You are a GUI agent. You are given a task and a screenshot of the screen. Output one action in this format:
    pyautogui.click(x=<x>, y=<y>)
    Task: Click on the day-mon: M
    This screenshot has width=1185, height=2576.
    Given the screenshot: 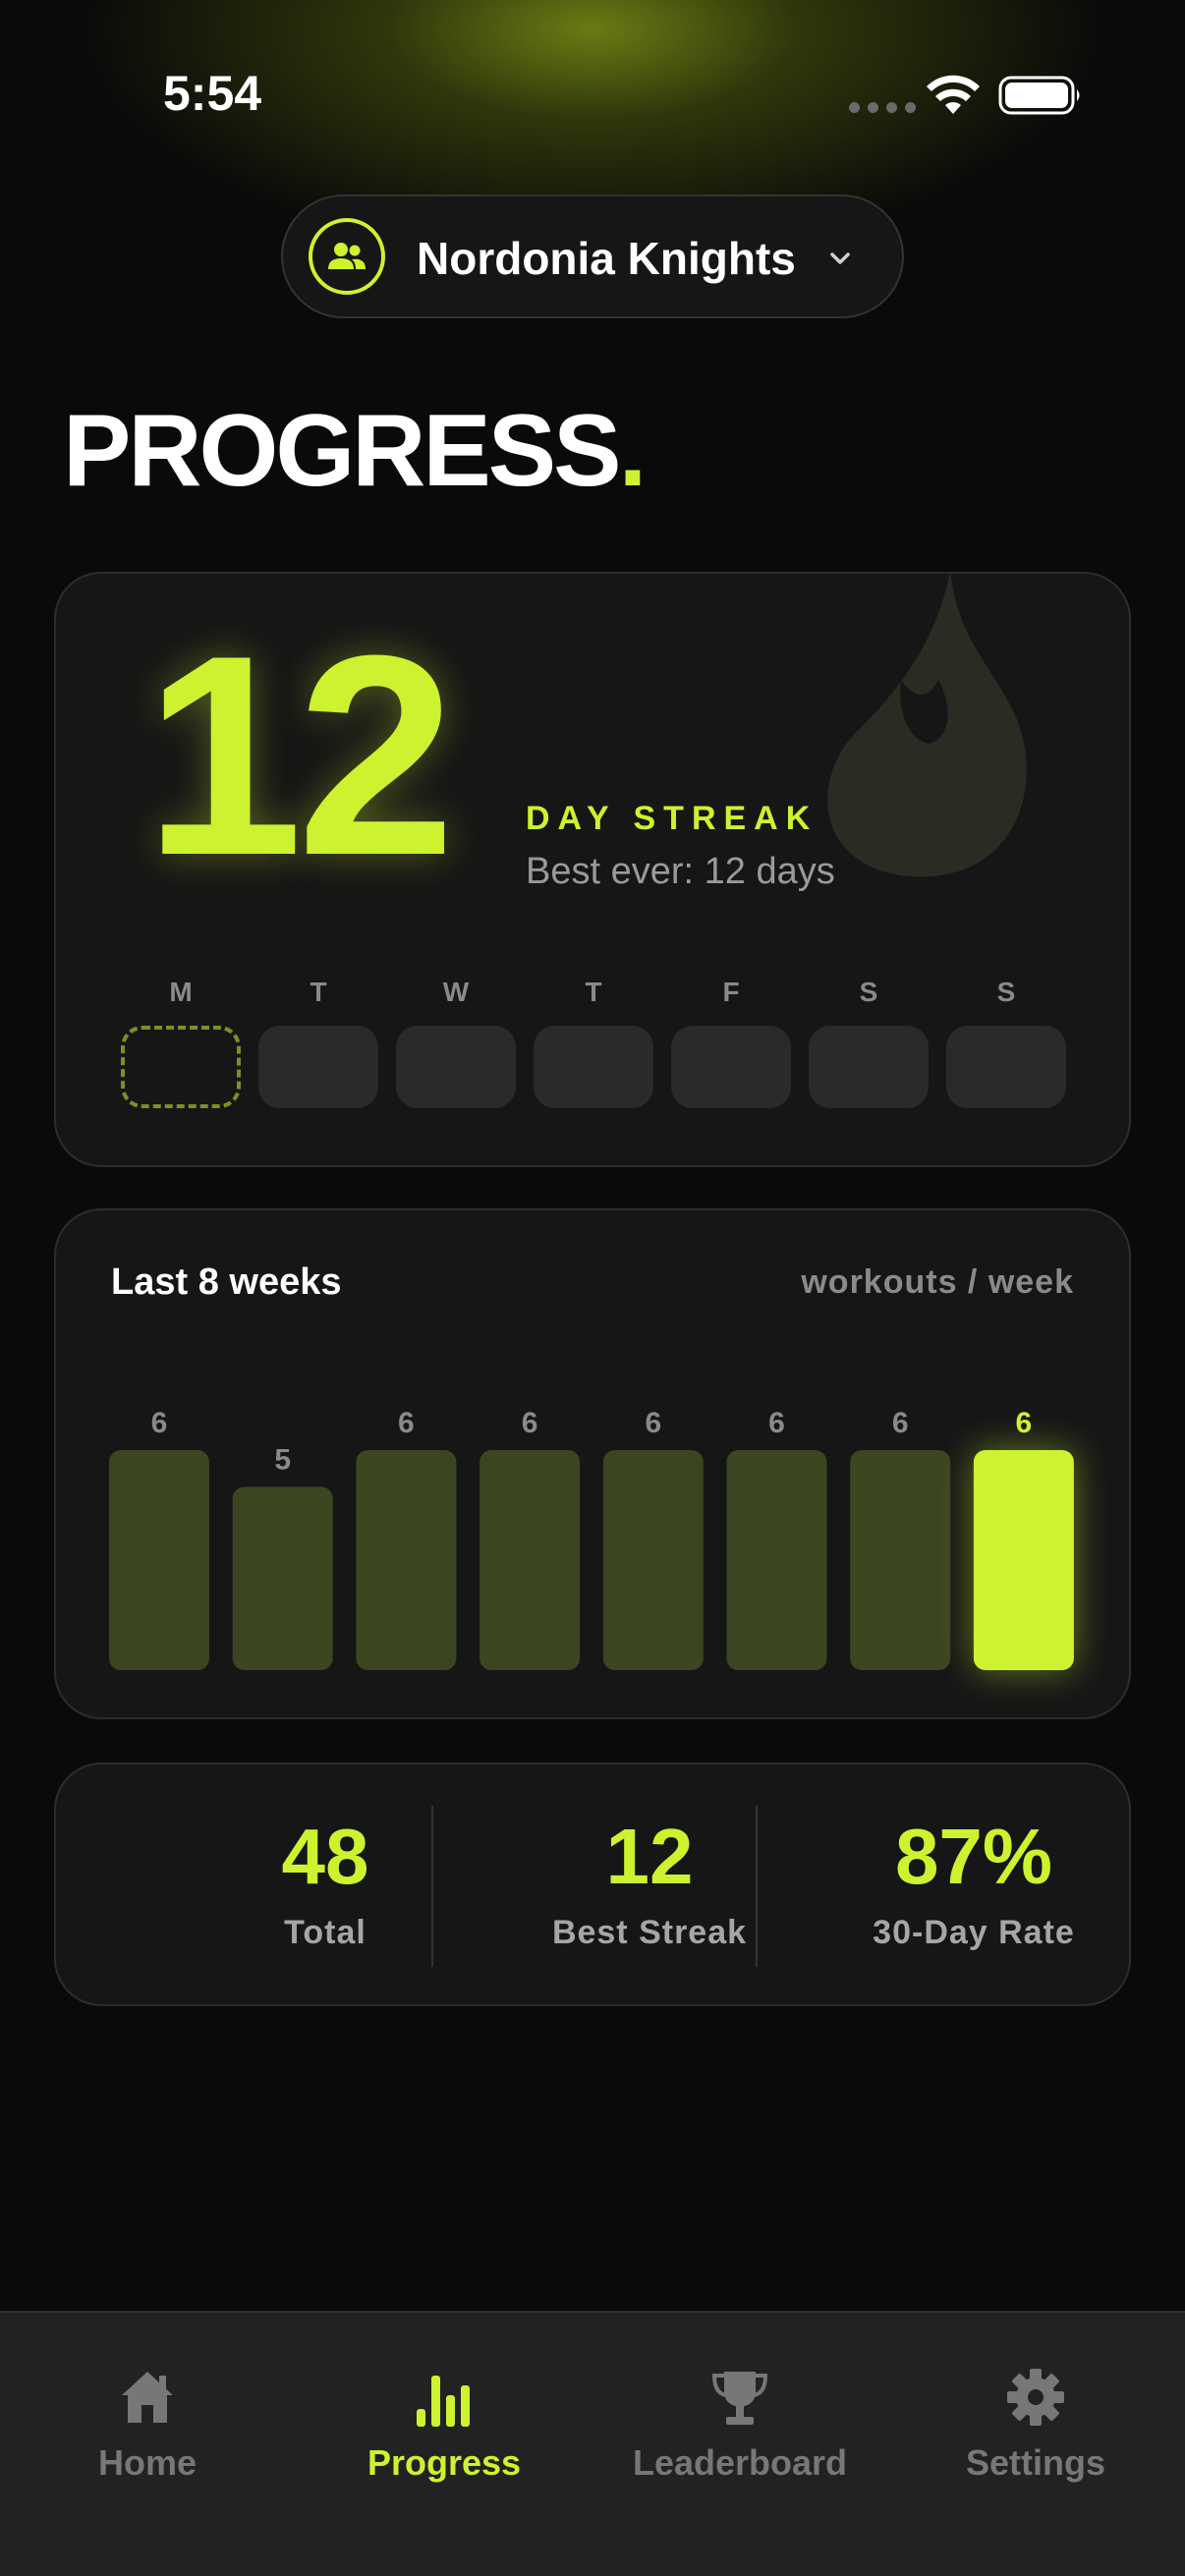 What is the action you would take?
    pyautogui.click(x=181, y=1050)
    